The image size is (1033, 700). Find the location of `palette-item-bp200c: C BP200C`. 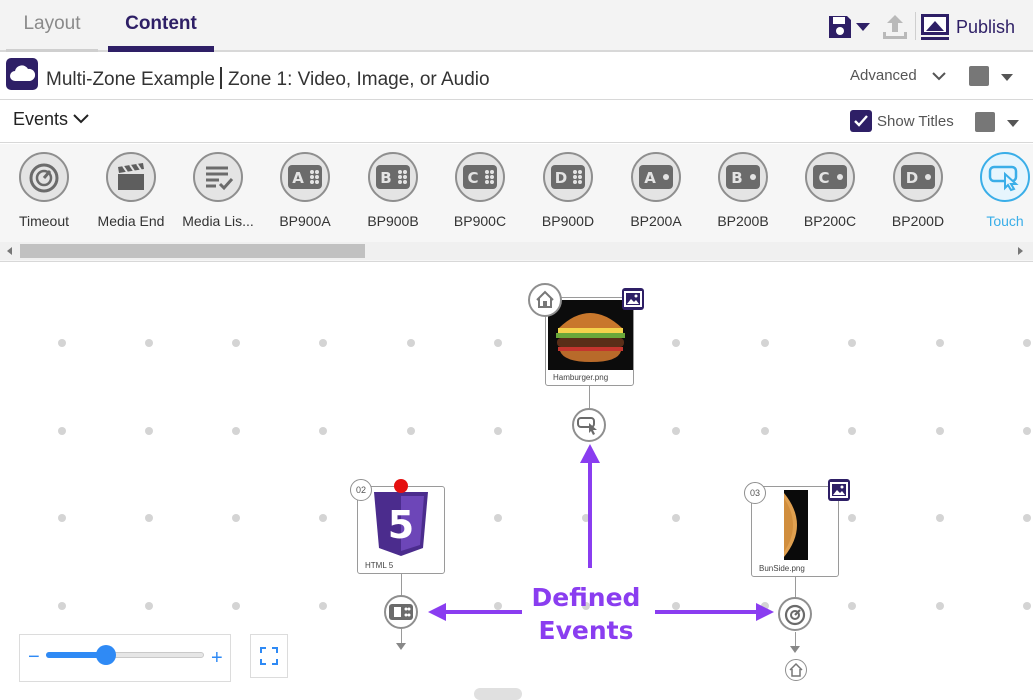

palette-item-bp200c: C BP200C is located at coordinates (830, 197).